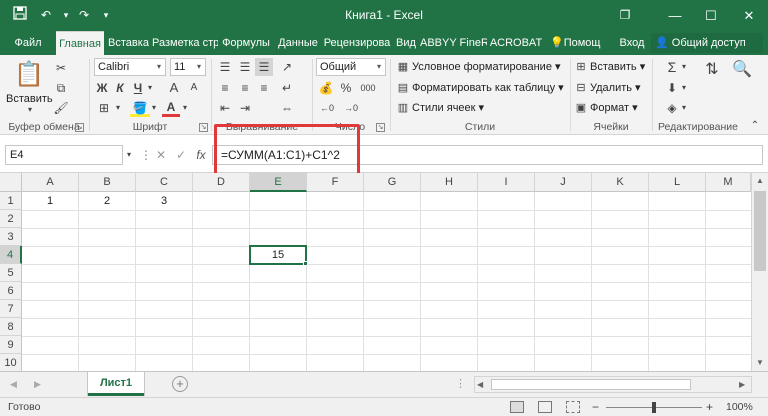 The height and width of the screenshot is (416, 768). Describe the element at coordinates (351, 108) in the screenshot. I see `decrease-decimal-icon: →0` at that location.